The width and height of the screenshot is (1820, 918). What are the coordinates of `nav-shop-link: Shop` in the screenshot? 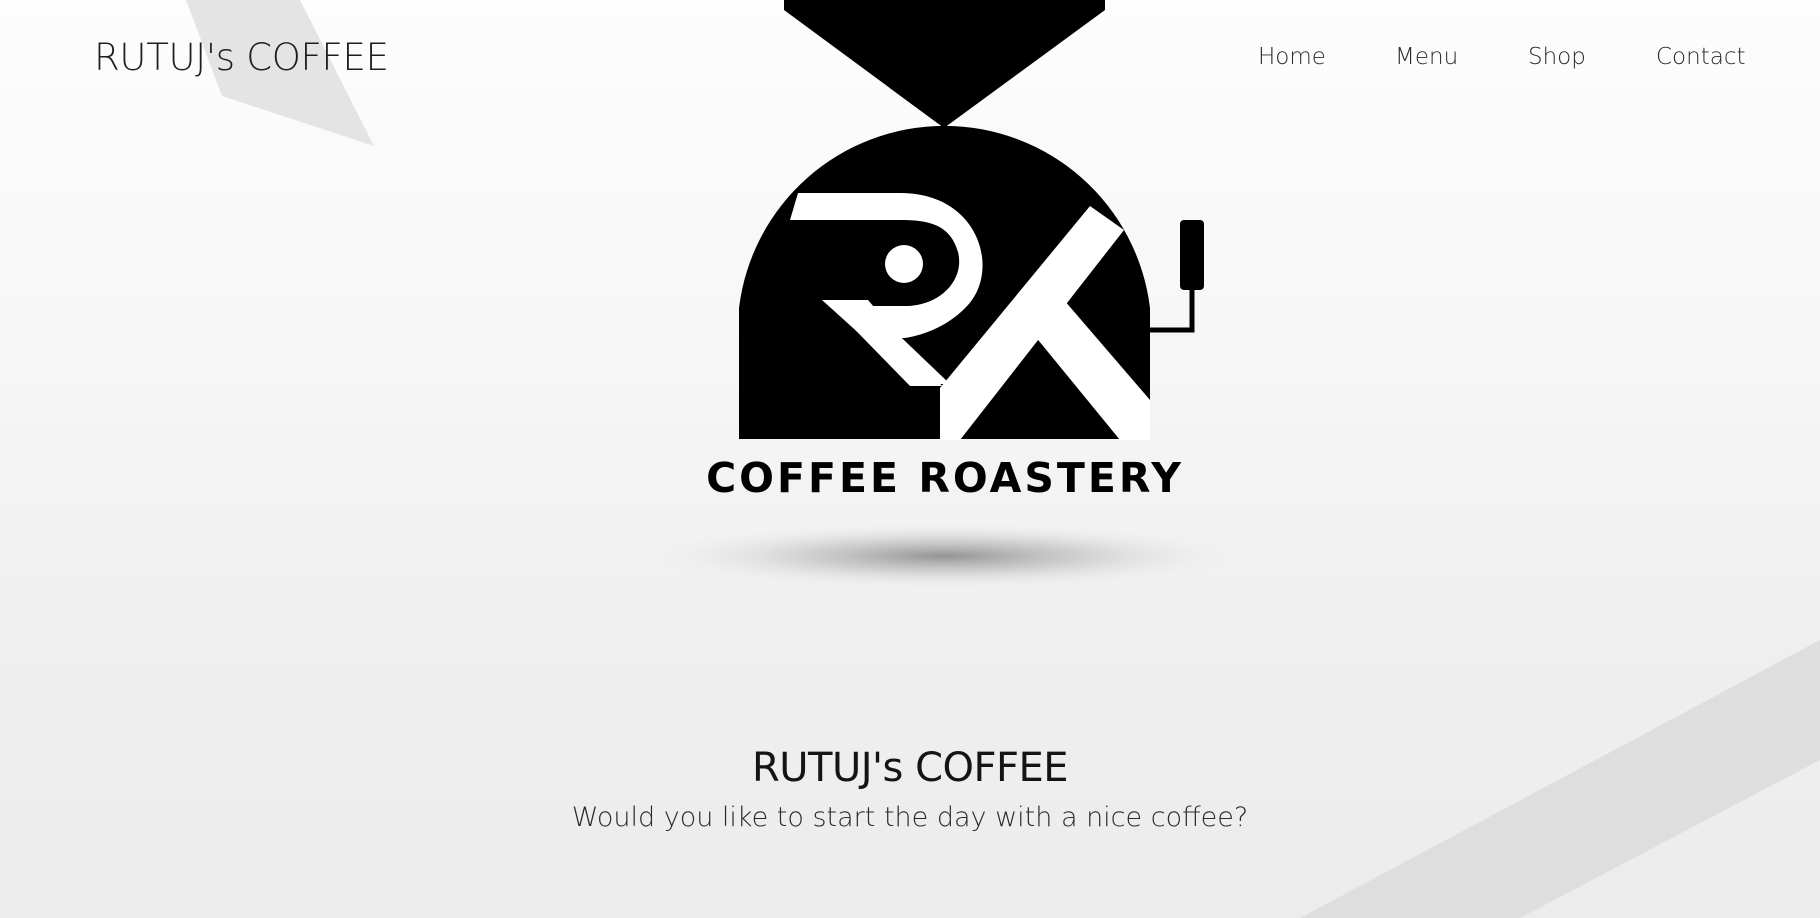 It's located at (1557, 57).